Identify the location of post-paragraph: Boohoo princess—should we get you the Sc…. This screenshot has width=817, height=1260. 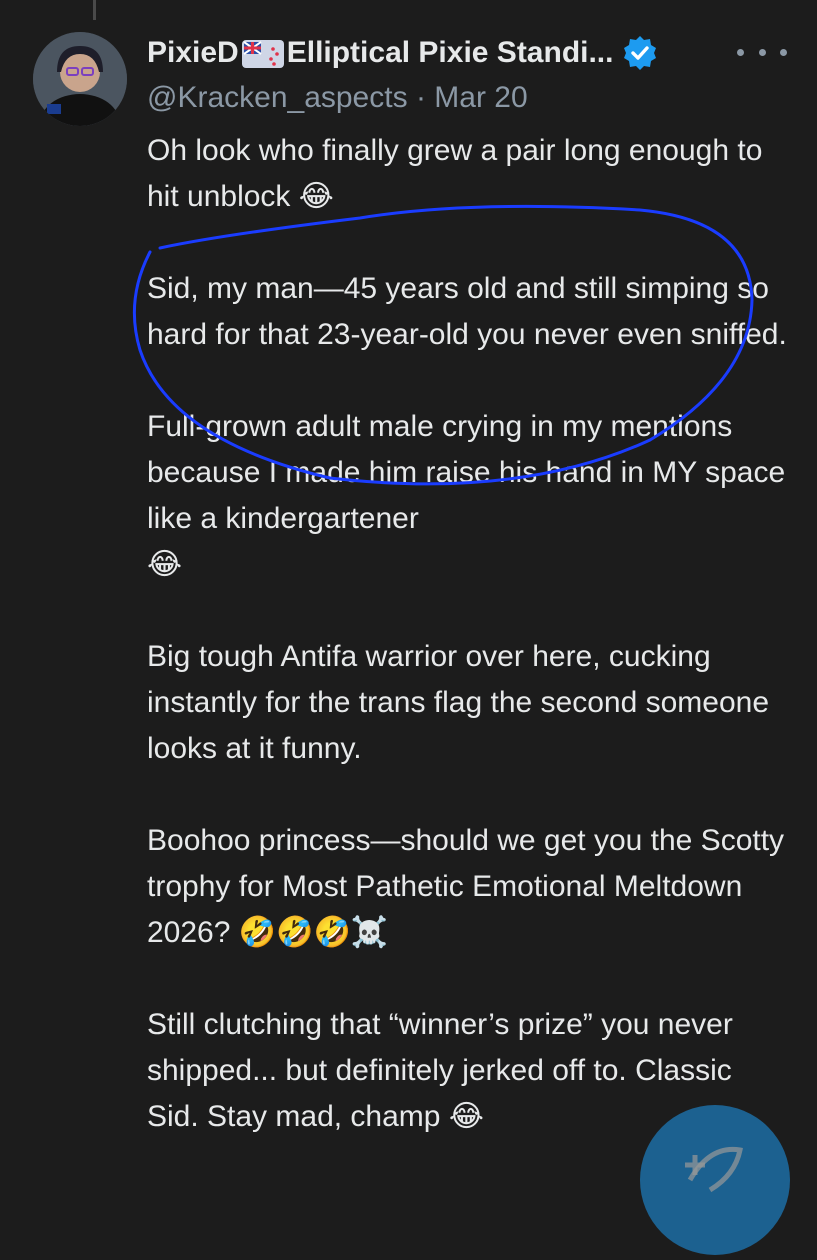
(467, 887).